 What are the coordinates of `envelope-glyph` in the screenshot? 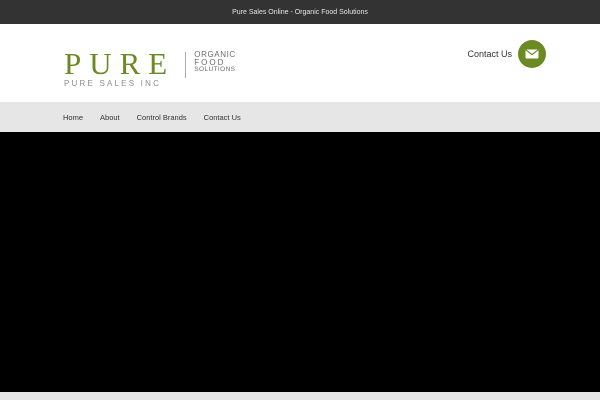 It's located at (532, 54).